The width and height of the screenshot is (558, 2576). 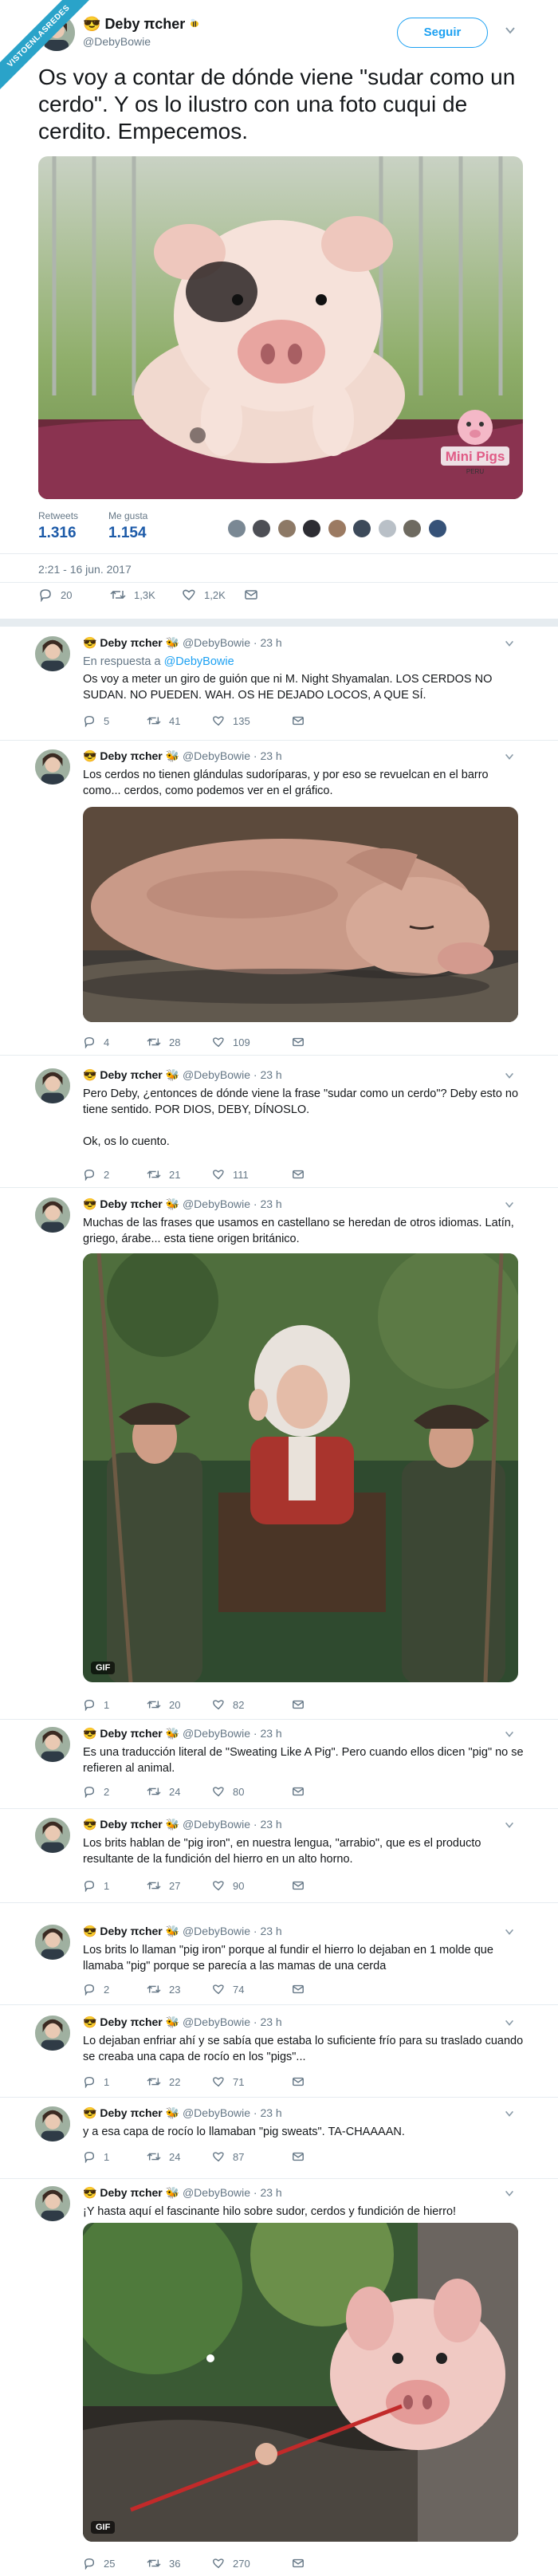 I want to click on retweet-button: 36, so click(x=164, y=2563).